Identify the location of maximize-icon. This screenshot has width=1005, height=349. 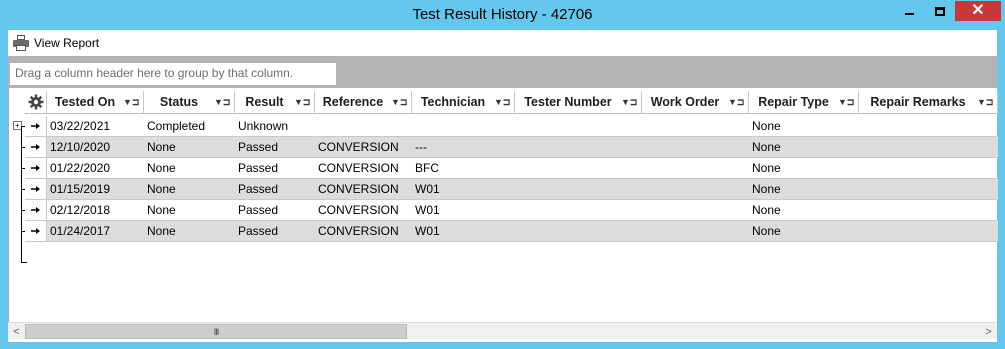
(939, 11).